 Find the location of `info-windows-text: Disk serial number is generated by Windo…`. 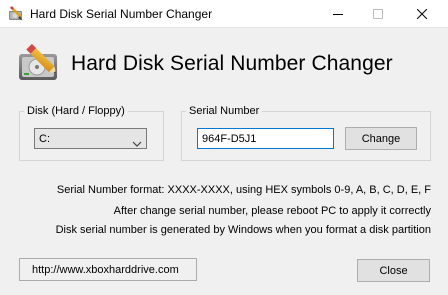

info-windows-text: Disk serial number is generated by Windo… is located at coordinates (243, 230).